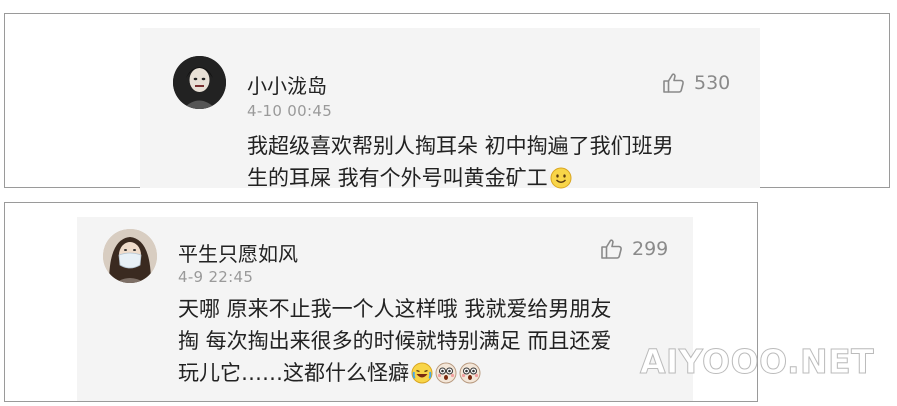 The width and height of the screenshot is (897, 406). I want to click on username: 小小泷岛, so click(287, 84).